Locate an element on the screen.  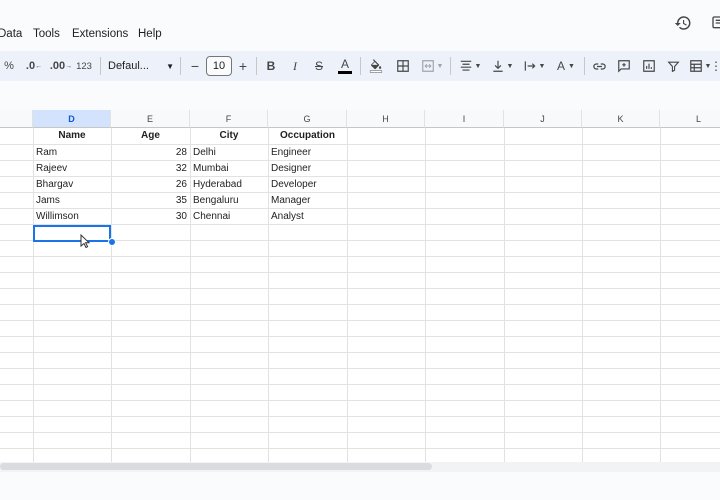
cell-city: Bengaluru is located at coordinates (229, 201).